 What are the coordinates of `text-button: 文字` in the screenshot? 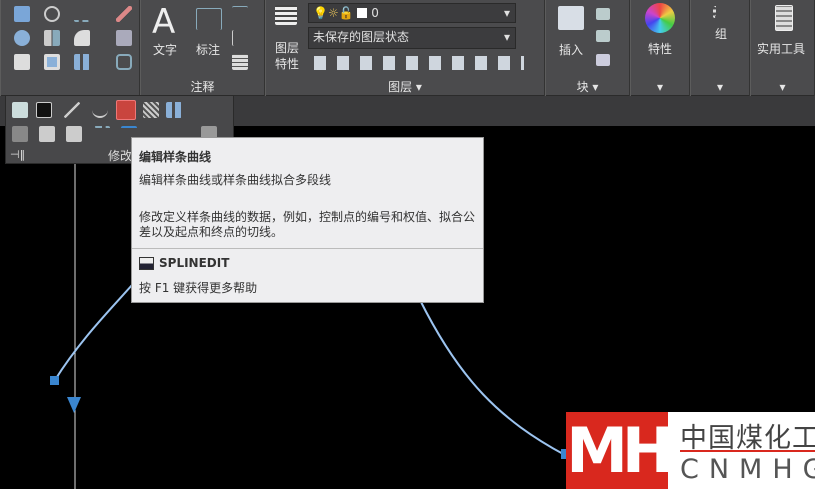 It's located at (165, 49).